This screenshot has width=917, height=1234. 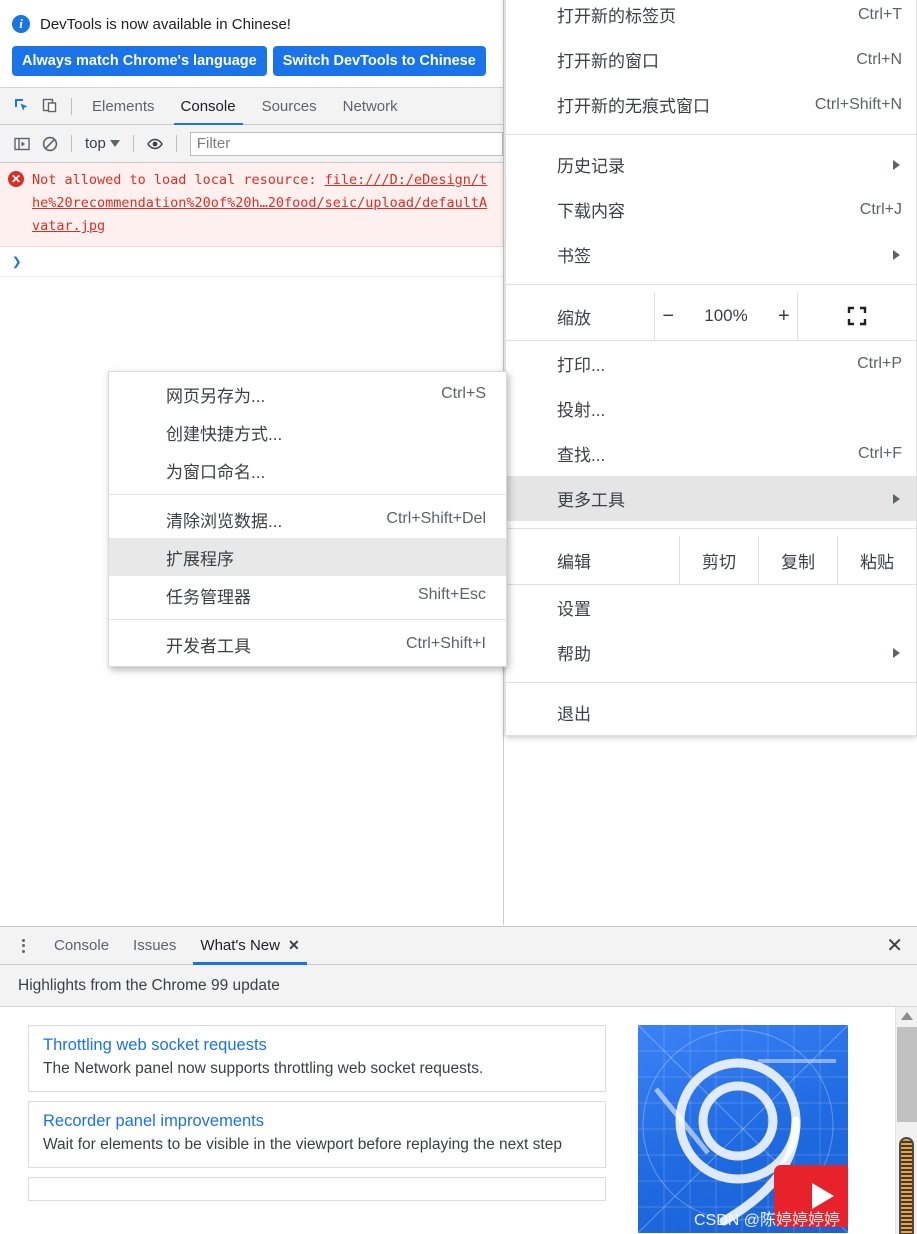 I want to click on sidebar-toggle-icon, so click(x=22, y=144).